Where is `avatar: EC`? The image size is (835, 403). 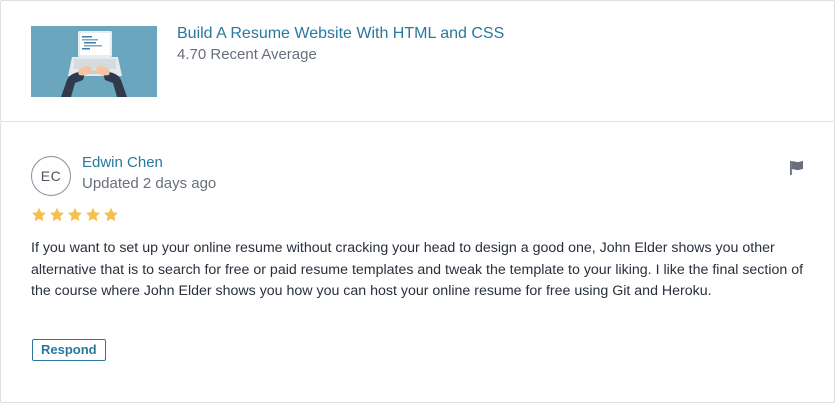
avatar: EC is located at coordinates (51, 176).